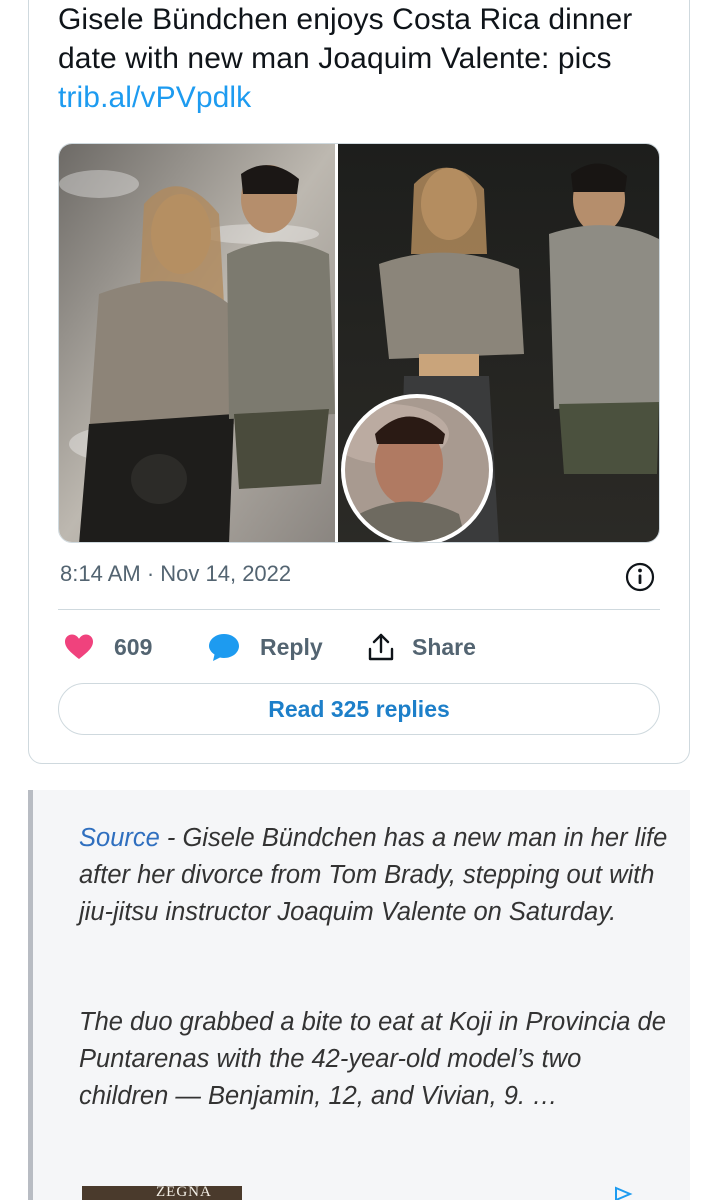  I want to click on ad-choices-icon, so click(623, 1193).